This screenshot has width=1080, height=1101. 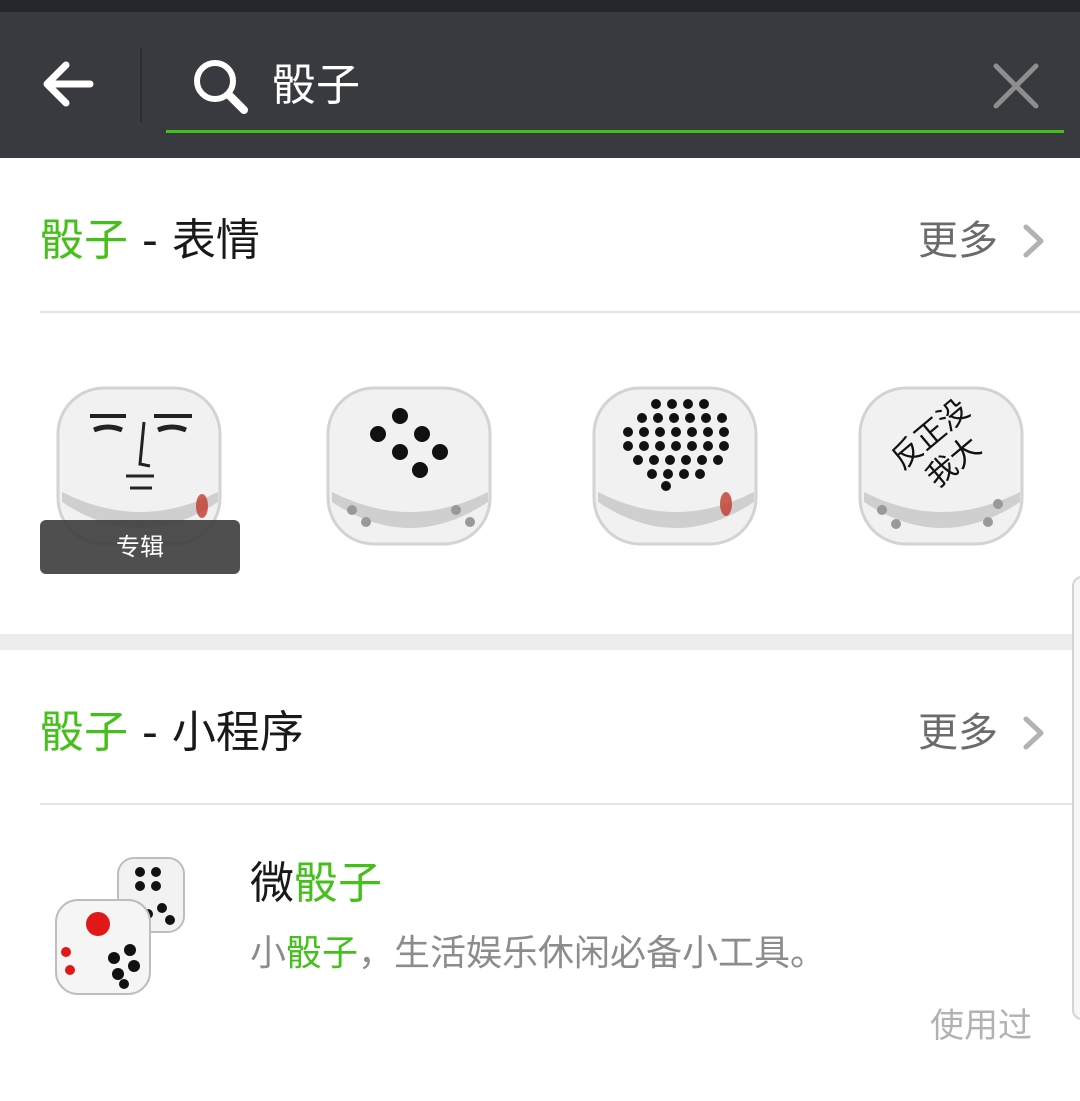 What do you see at coordinates (540, 6) in the screenshot?
I see `status-bar` at bounding box center [540, 6].